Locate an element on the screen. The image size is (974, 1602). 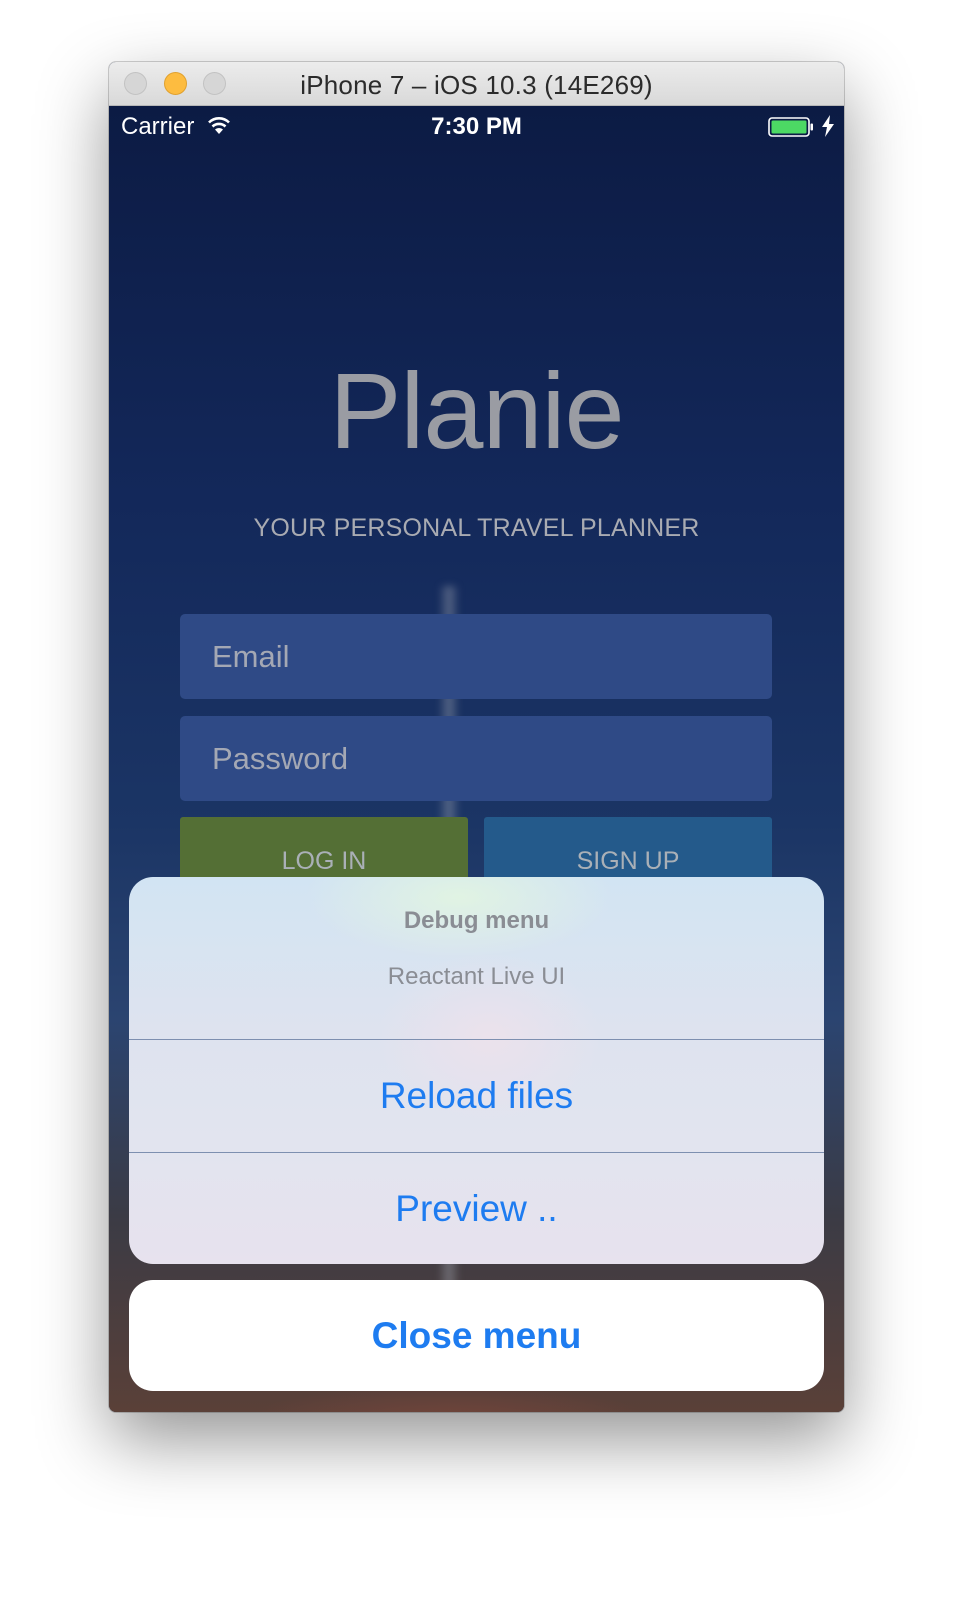
window-titlebar: iPhone 7 – iOS 10.3 (14E269) is located at coordinates (476, 84).